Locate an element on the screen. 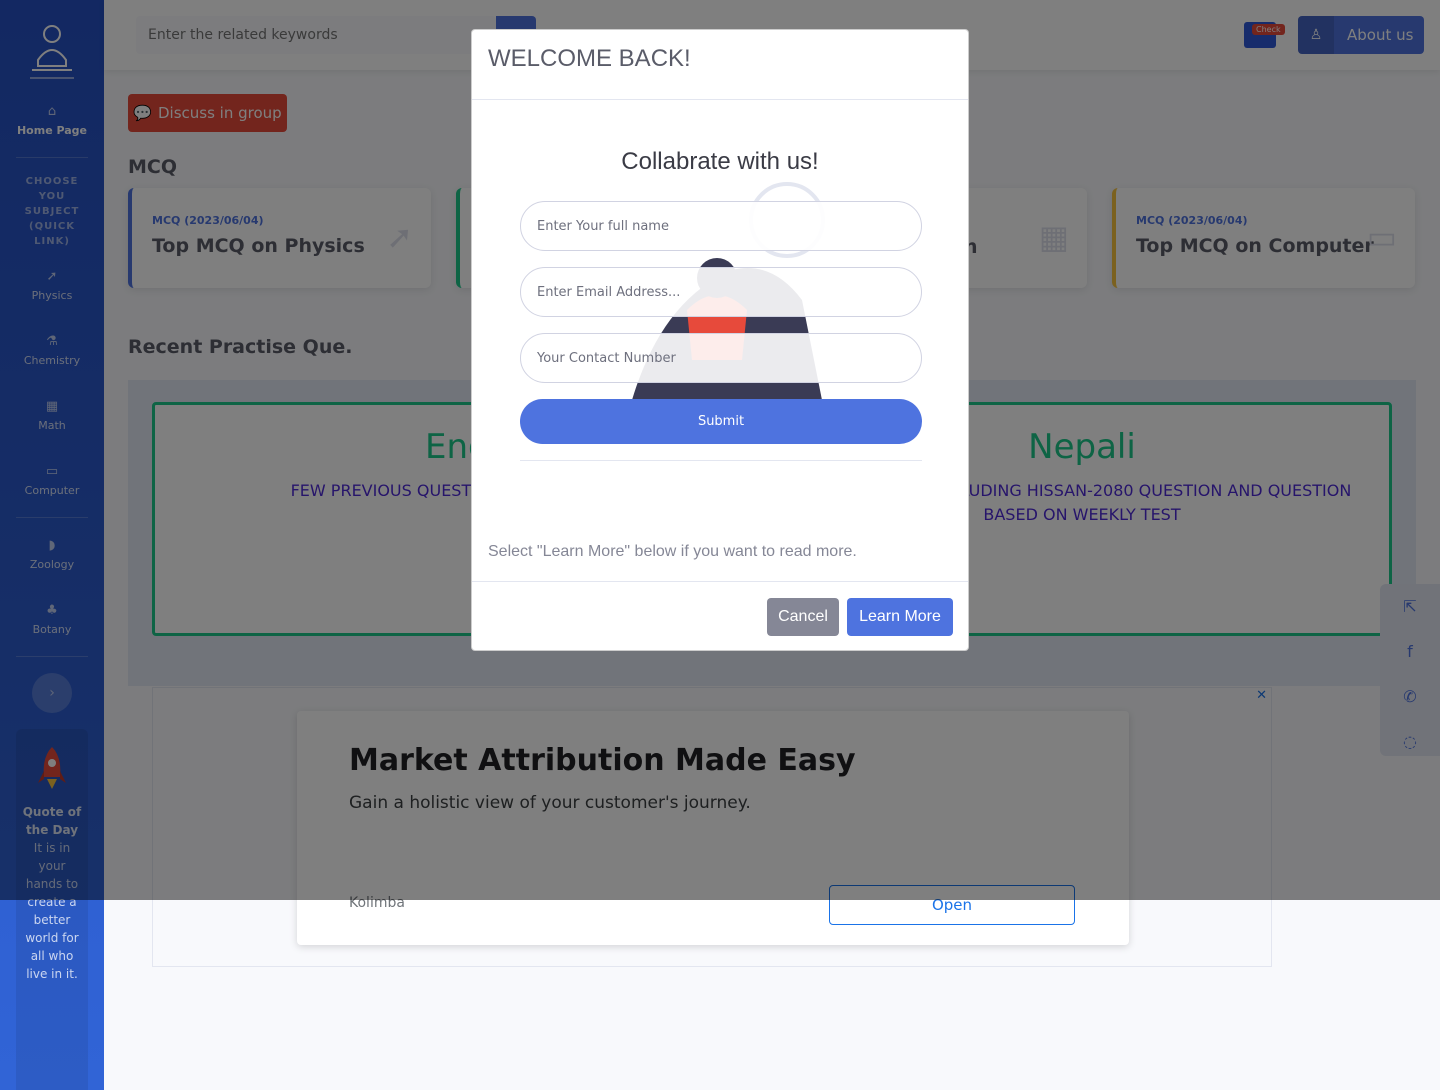 The height and width of the screenshot is (1090, 1440). modal-title: WELCOME BACK! is located at coordinates (589, 58).